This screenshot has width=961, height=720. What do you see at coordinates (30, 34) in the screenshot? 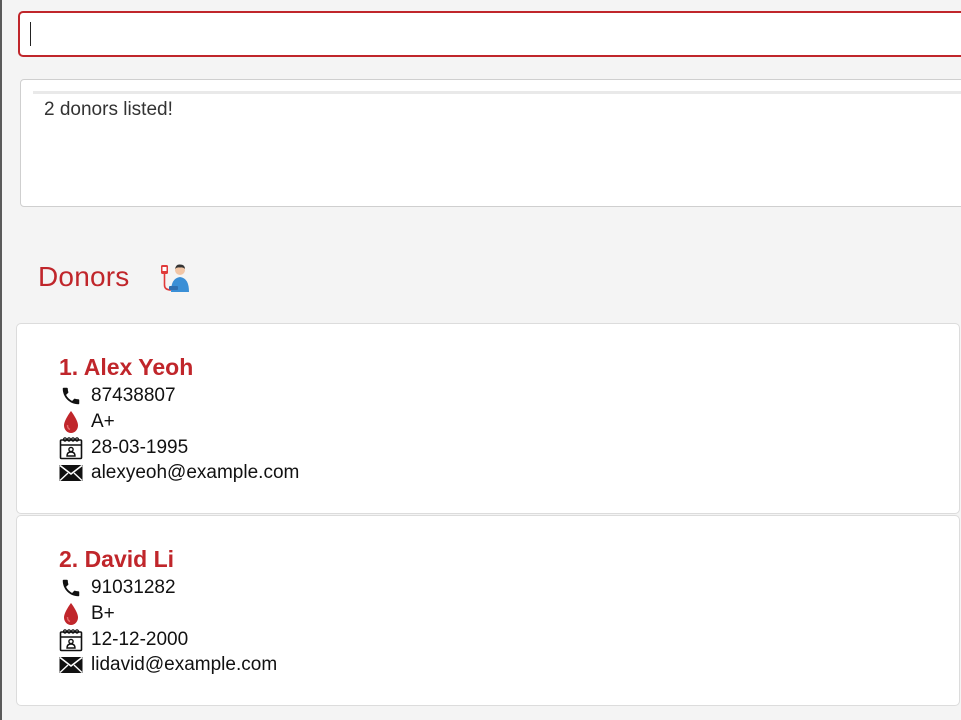
I see `text-caret` at bounding box center [30, 34].